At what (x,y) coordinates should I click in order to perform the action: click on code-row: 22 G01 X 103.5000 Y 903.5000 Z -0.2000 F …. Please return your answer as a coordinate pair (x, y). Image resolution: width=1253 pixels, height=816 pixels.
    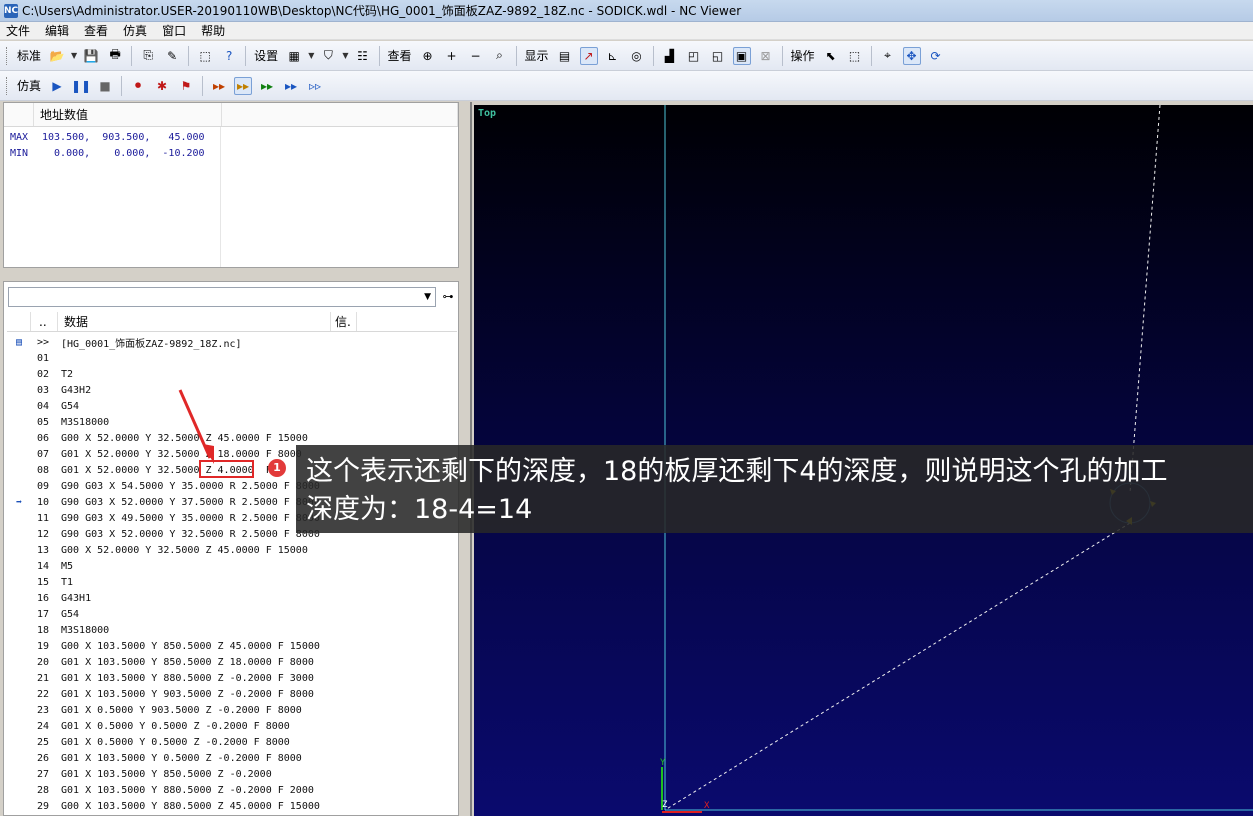
    Looking at the image, I should click on (232, 694).